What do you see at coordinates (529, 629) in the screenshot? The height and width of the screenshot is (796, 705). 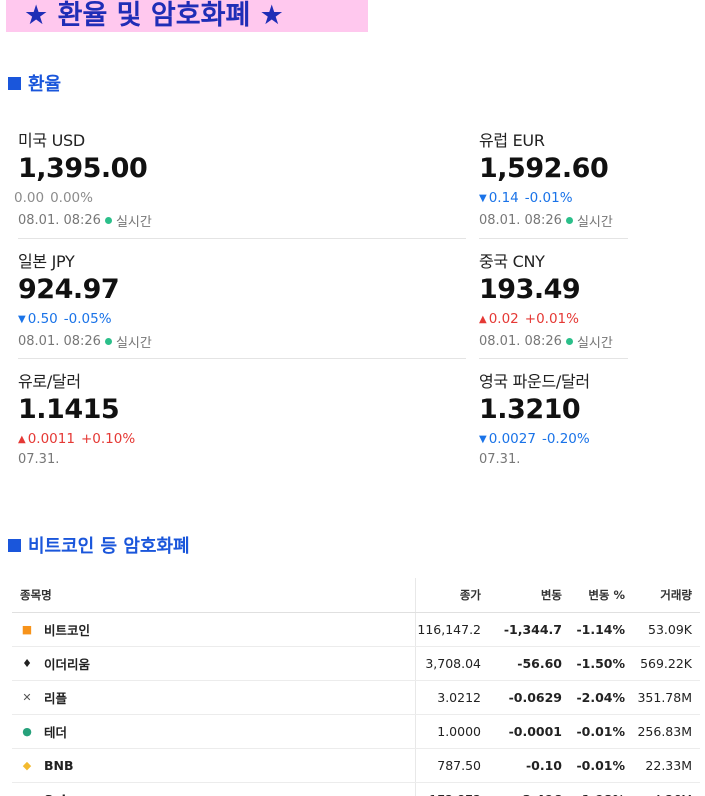 I see `coin-change: -1,344.7` at bounding box center [529, 629].